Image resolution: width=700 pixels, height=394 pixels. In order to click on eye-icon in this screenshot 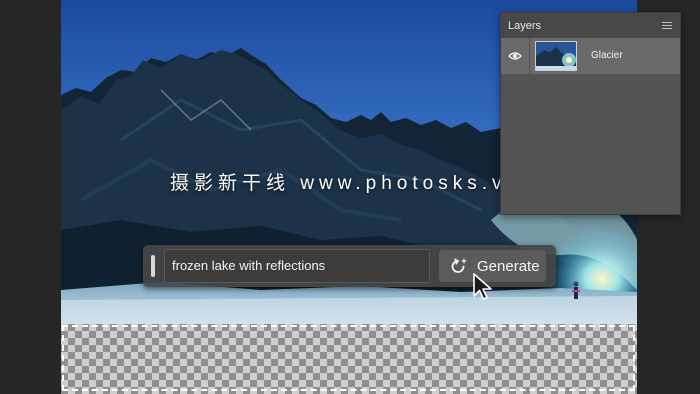, I will do `click(515, 56)`.